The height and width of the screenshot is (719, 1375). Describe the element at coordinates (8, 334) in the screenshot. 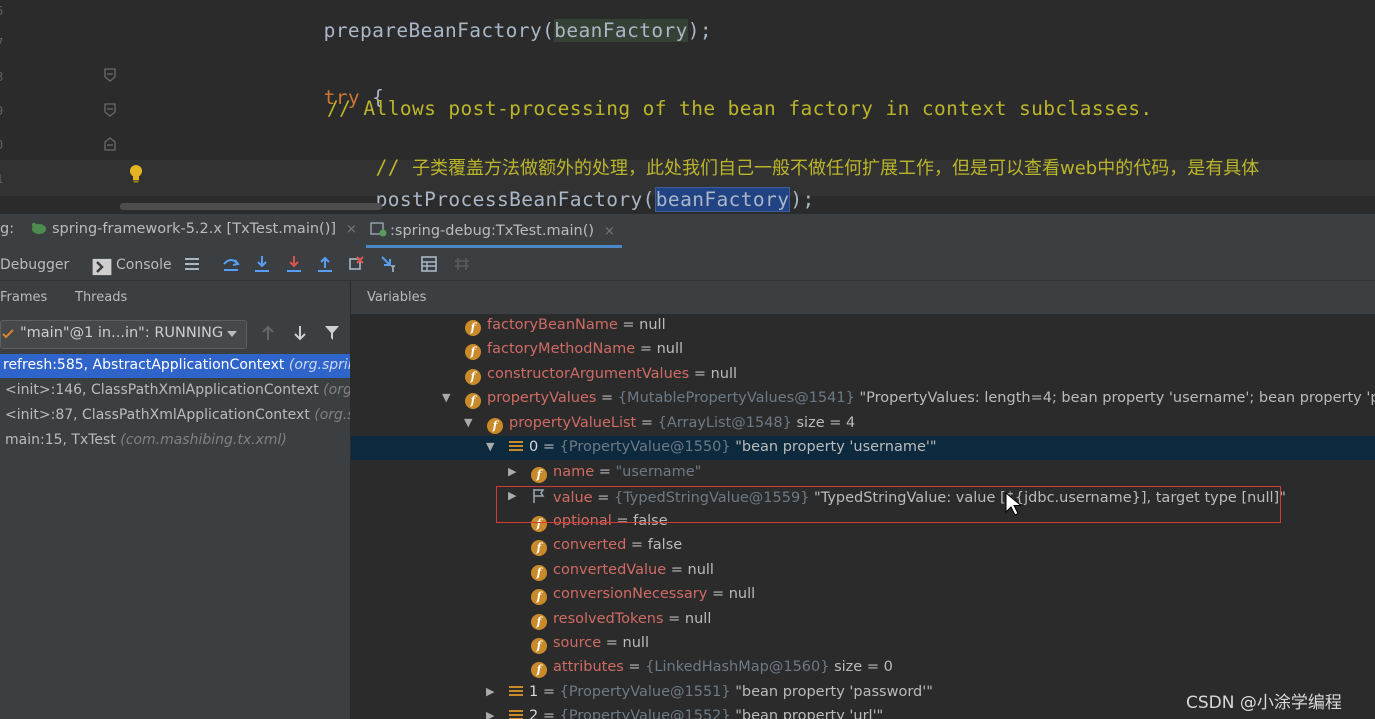

I see `check-icon` at that location.